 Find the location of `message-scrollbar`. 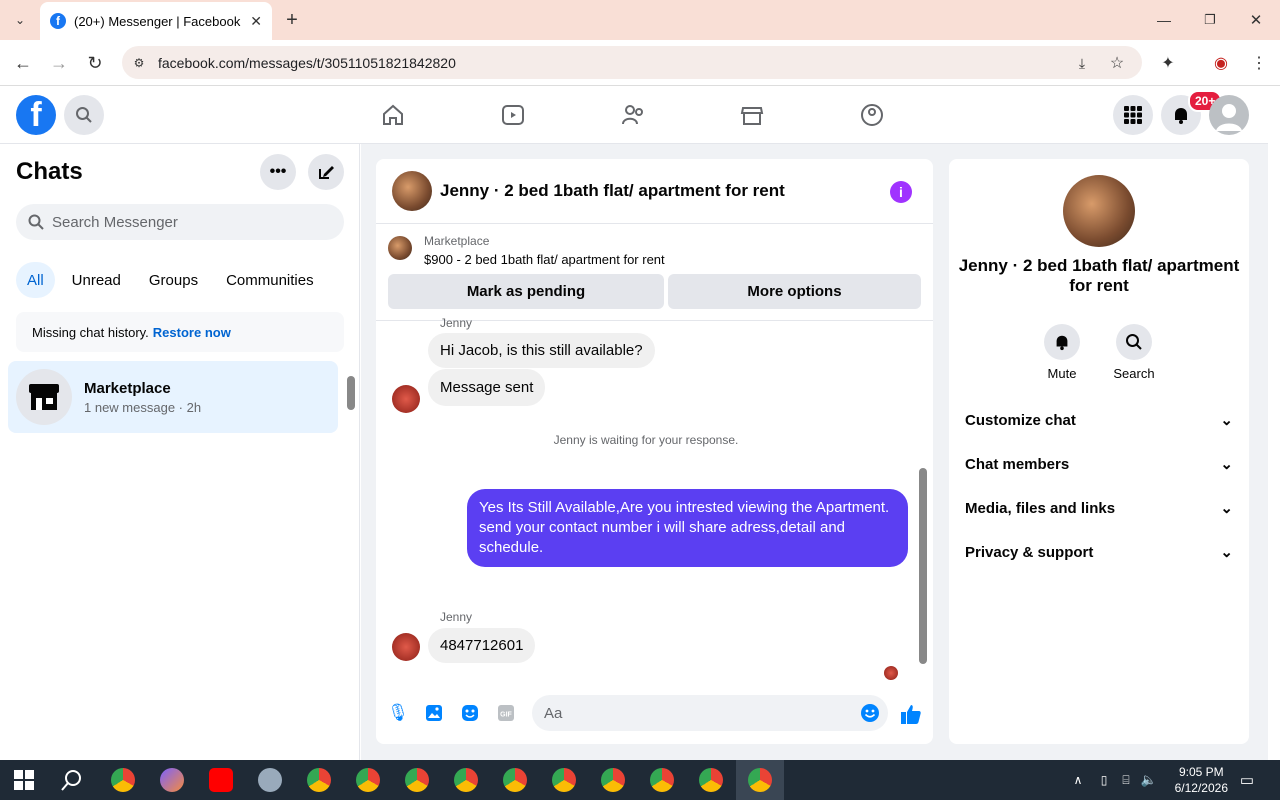

message-scrollbar is located at coordinates (923, 566).